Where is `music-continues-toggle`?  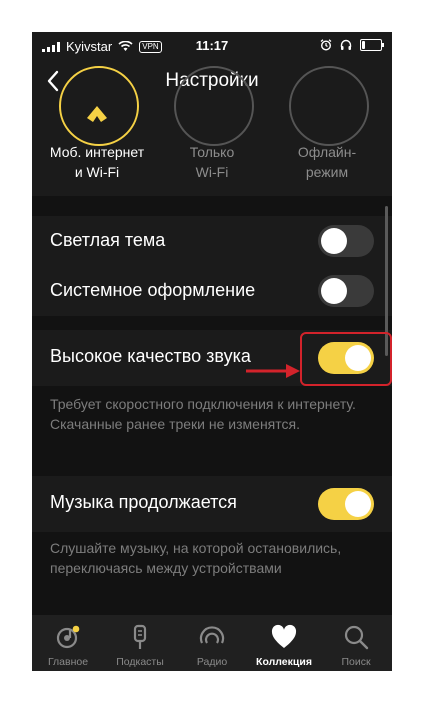
music-continues-toggle is located at coordinates (346, 504).